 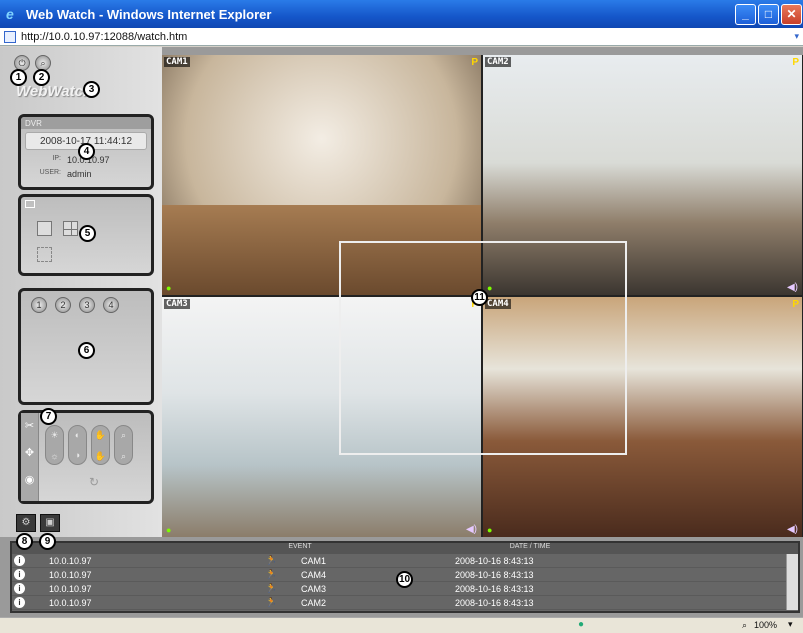 I want to click on event-row: i 10.0.10.97 🏃 CAM1 2008-10-16 8:43:13, so click(x=405, y=561).